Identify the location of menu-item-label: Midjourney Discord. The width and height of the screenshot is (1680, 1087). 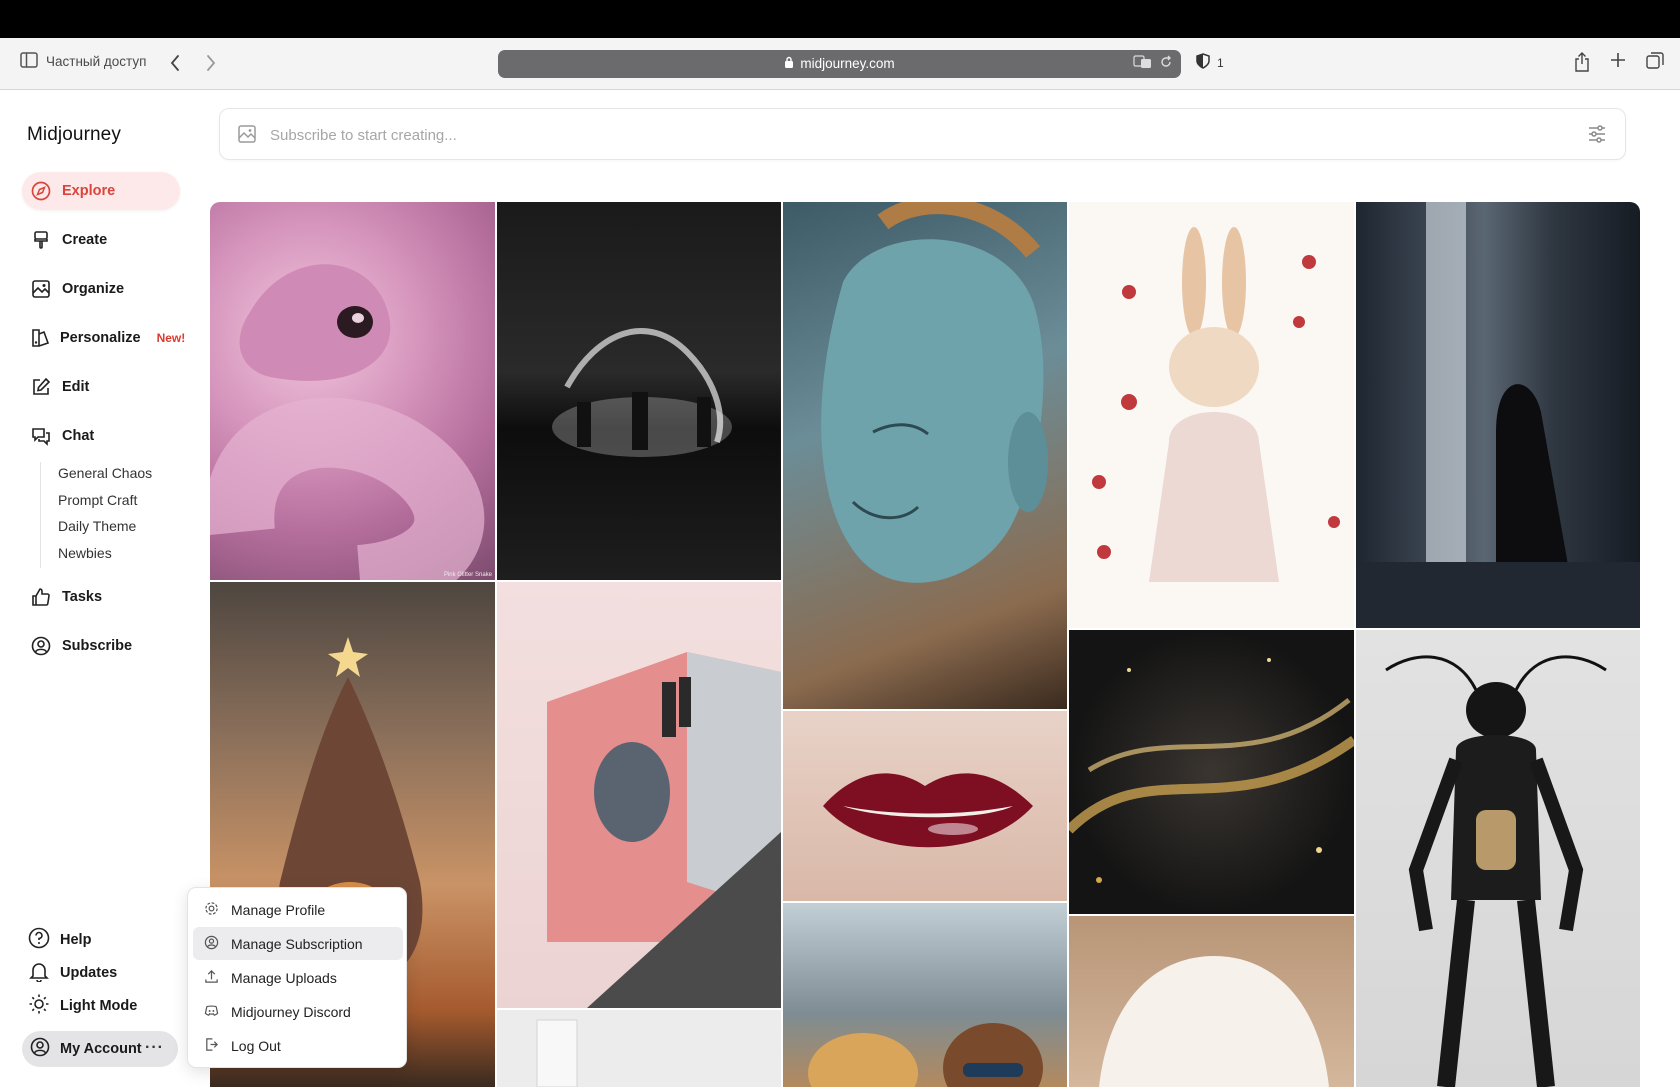
(291, 1011).